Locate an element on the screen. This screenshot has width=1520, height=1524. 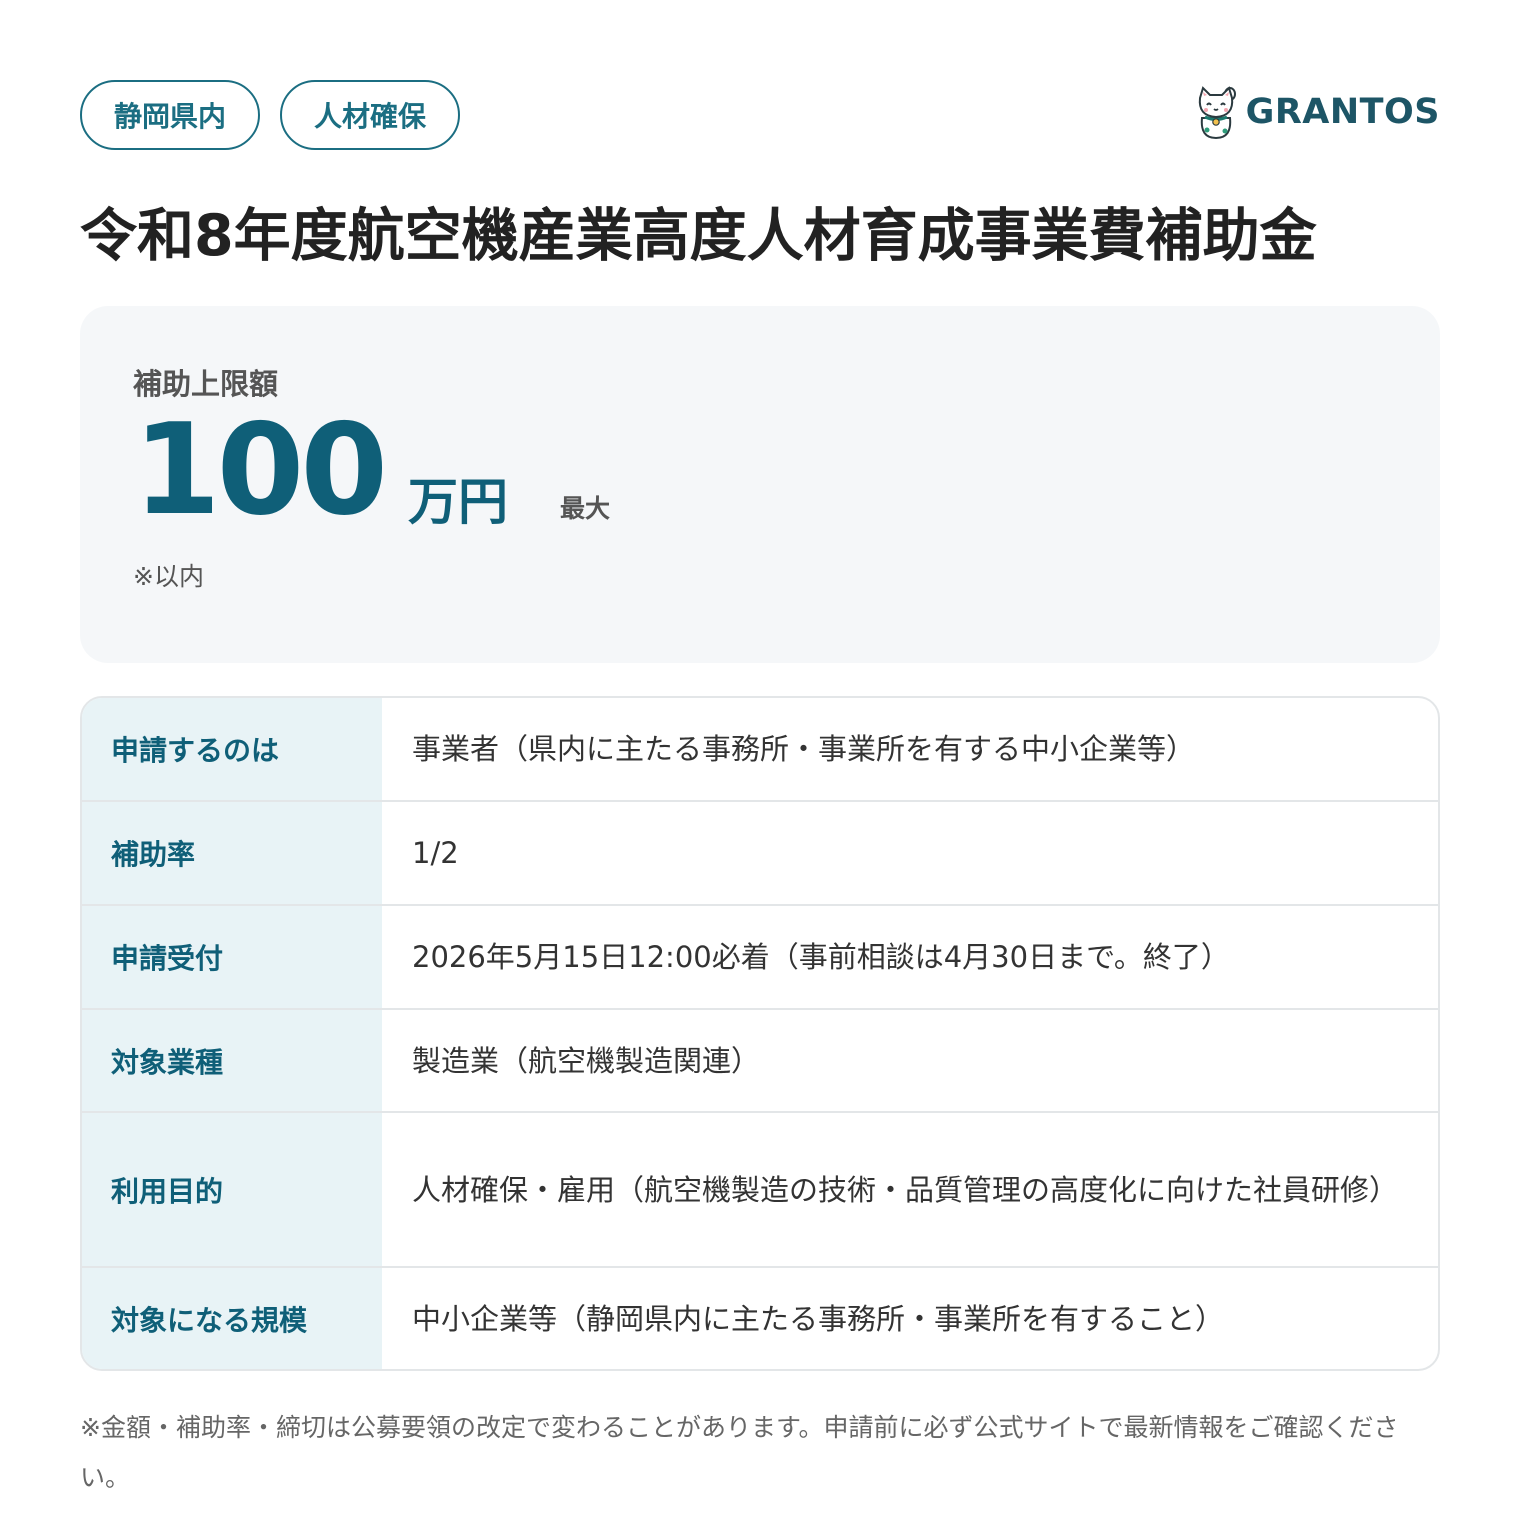
maneki-neko-cat-icon is located at coordinates (1216, 112).